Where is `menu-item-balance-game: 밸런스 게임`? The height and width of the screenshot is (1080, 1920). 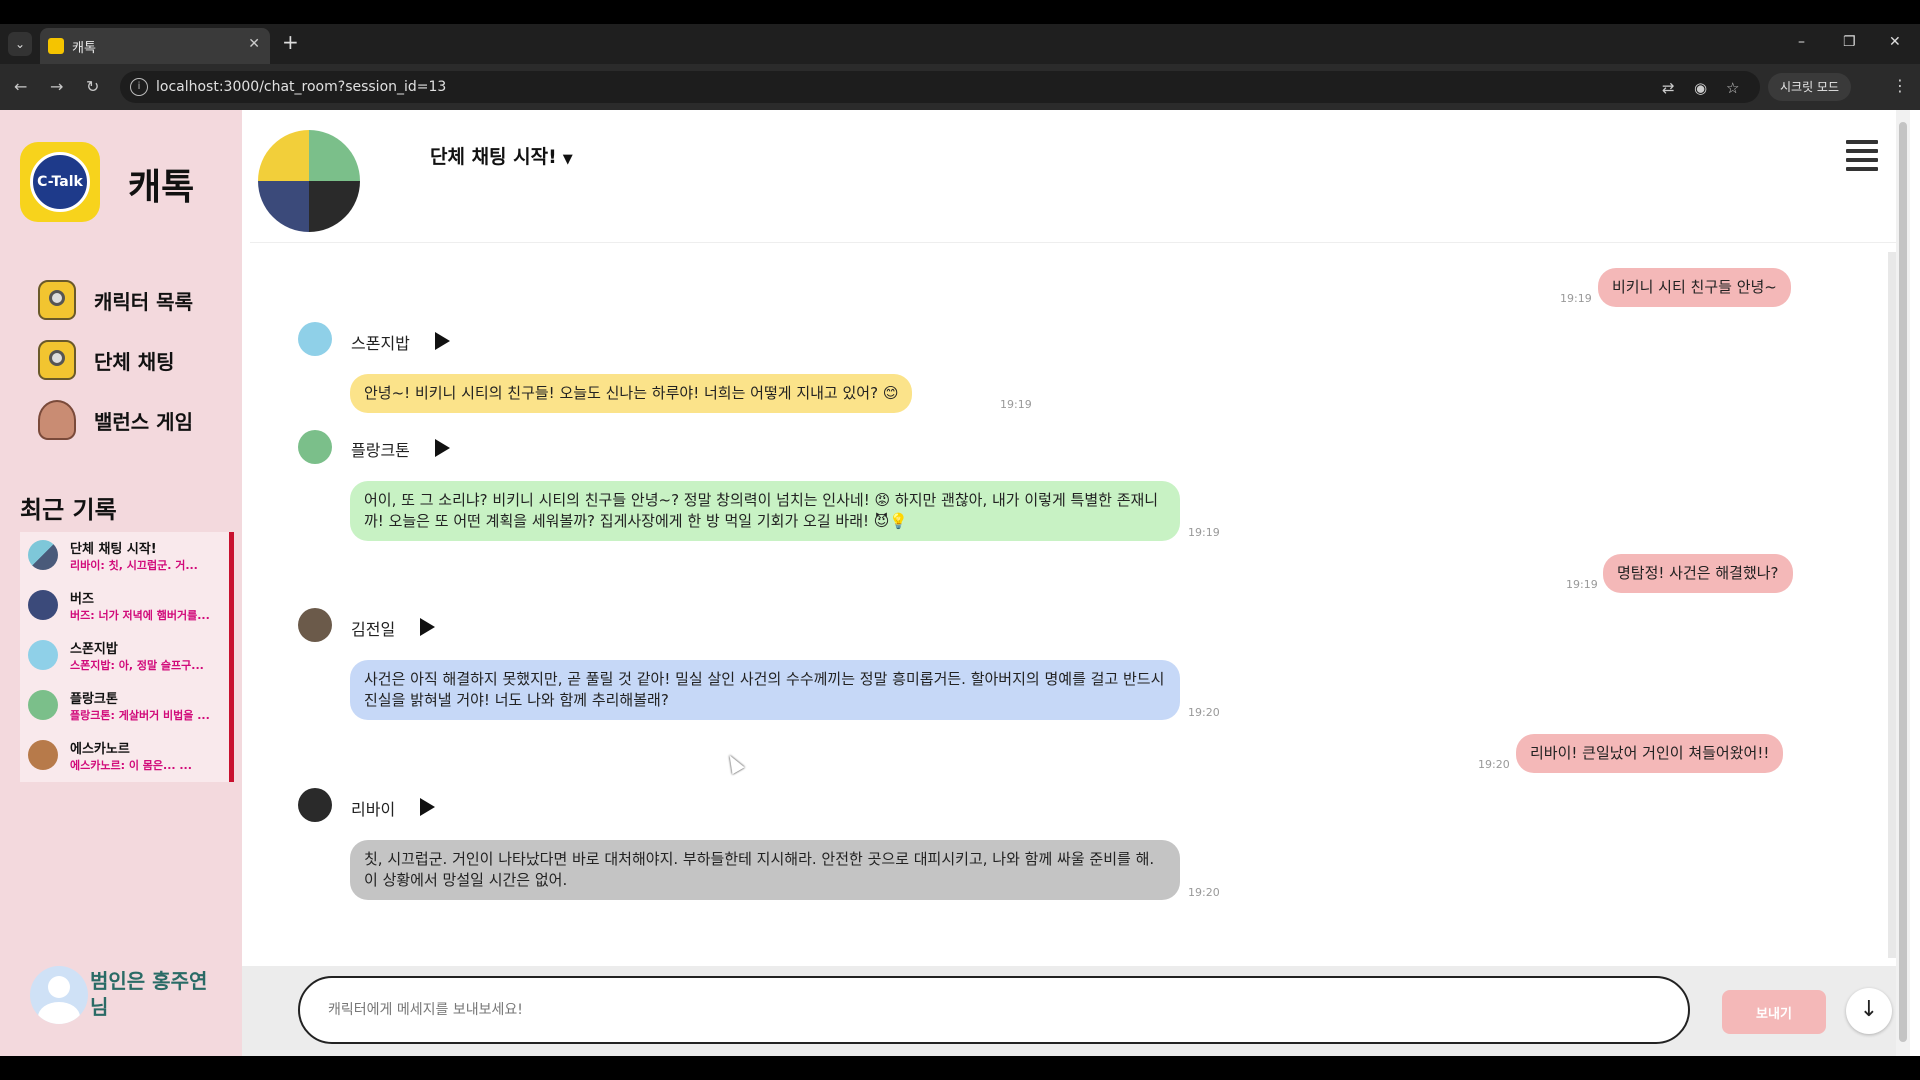 menu-item-balance-game: 밸런스 게임 is located at coordinates (130, 419).